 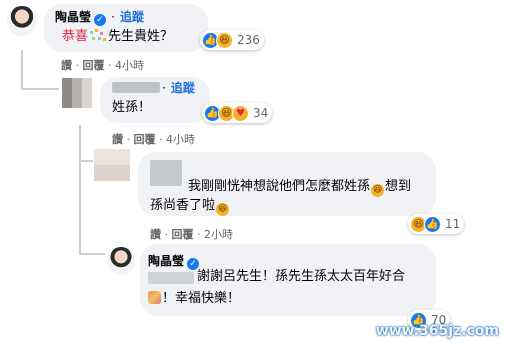 I want to click on comment-text: 姓孫！, so click(x=132, y=107).